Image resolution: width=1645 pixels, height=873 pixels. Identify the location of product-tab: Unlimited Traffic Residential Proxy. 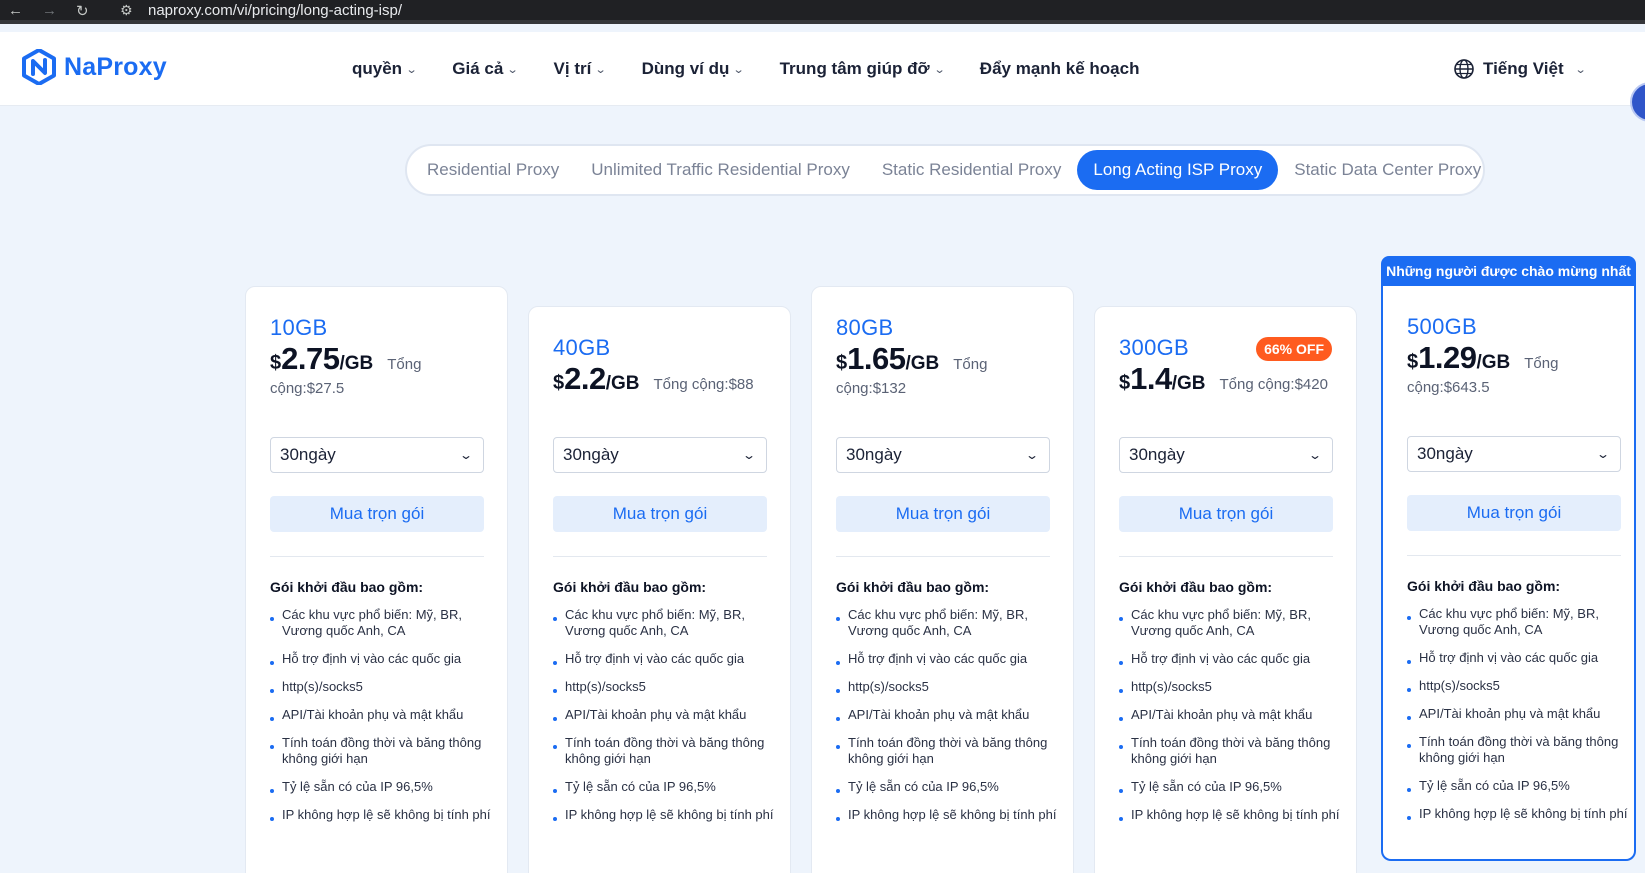
(720, 170).